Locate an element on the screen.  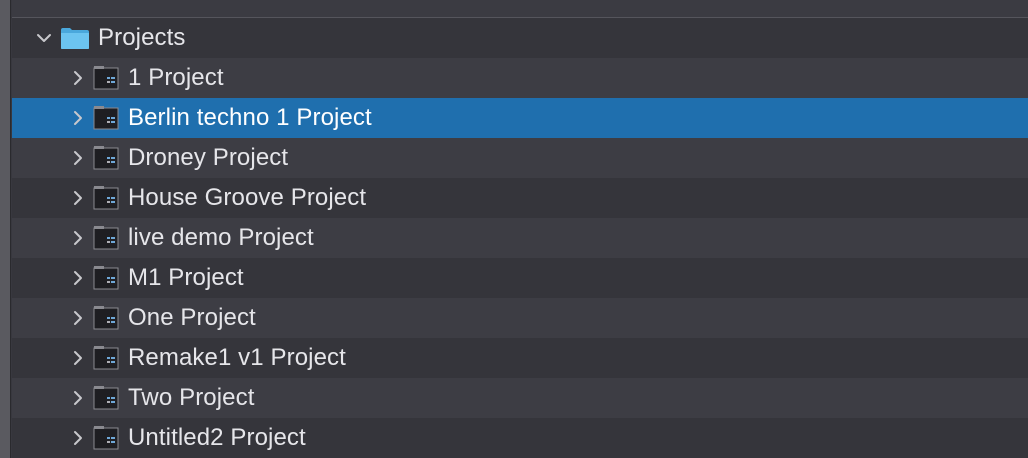
tree-row-project: Remake1 v1 Project is located at coordinates (520, 358).